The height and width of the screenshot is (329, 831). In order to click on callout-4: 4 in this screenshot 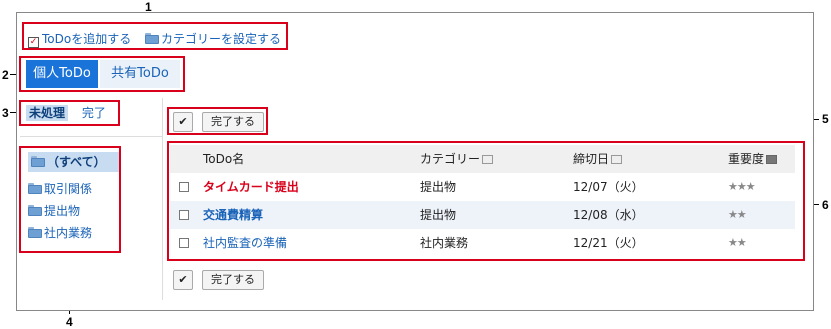, I will do `click(69, 322)`.